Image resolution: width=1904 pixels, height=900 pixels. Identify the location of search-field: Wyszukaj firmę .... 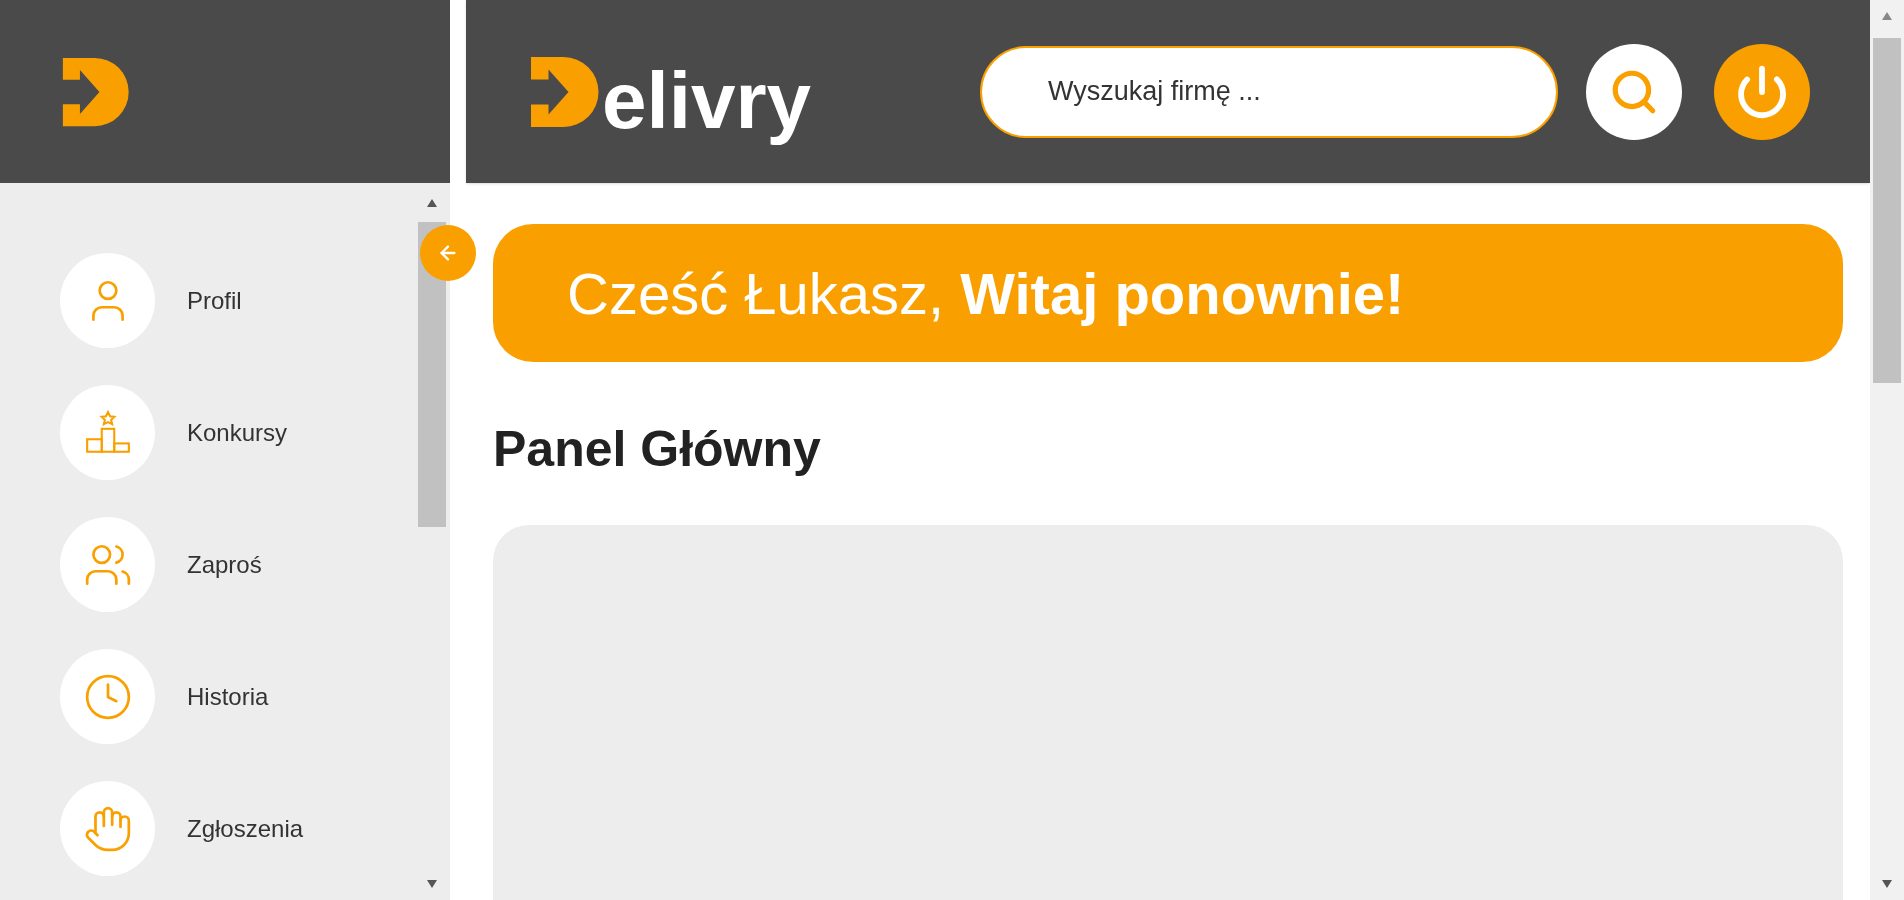
(1269, 91).